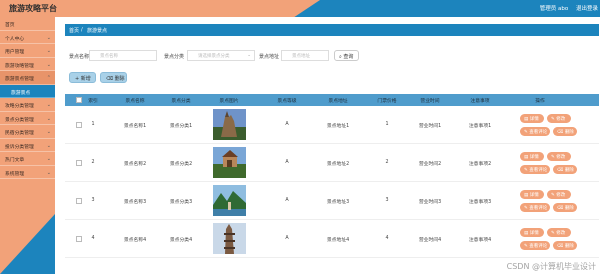 The height and width of the screenshot is (274, 600). Describe the element at coordinates (229, 101) in the screenshot. I see `col-header-image: 景点图片` at that location.